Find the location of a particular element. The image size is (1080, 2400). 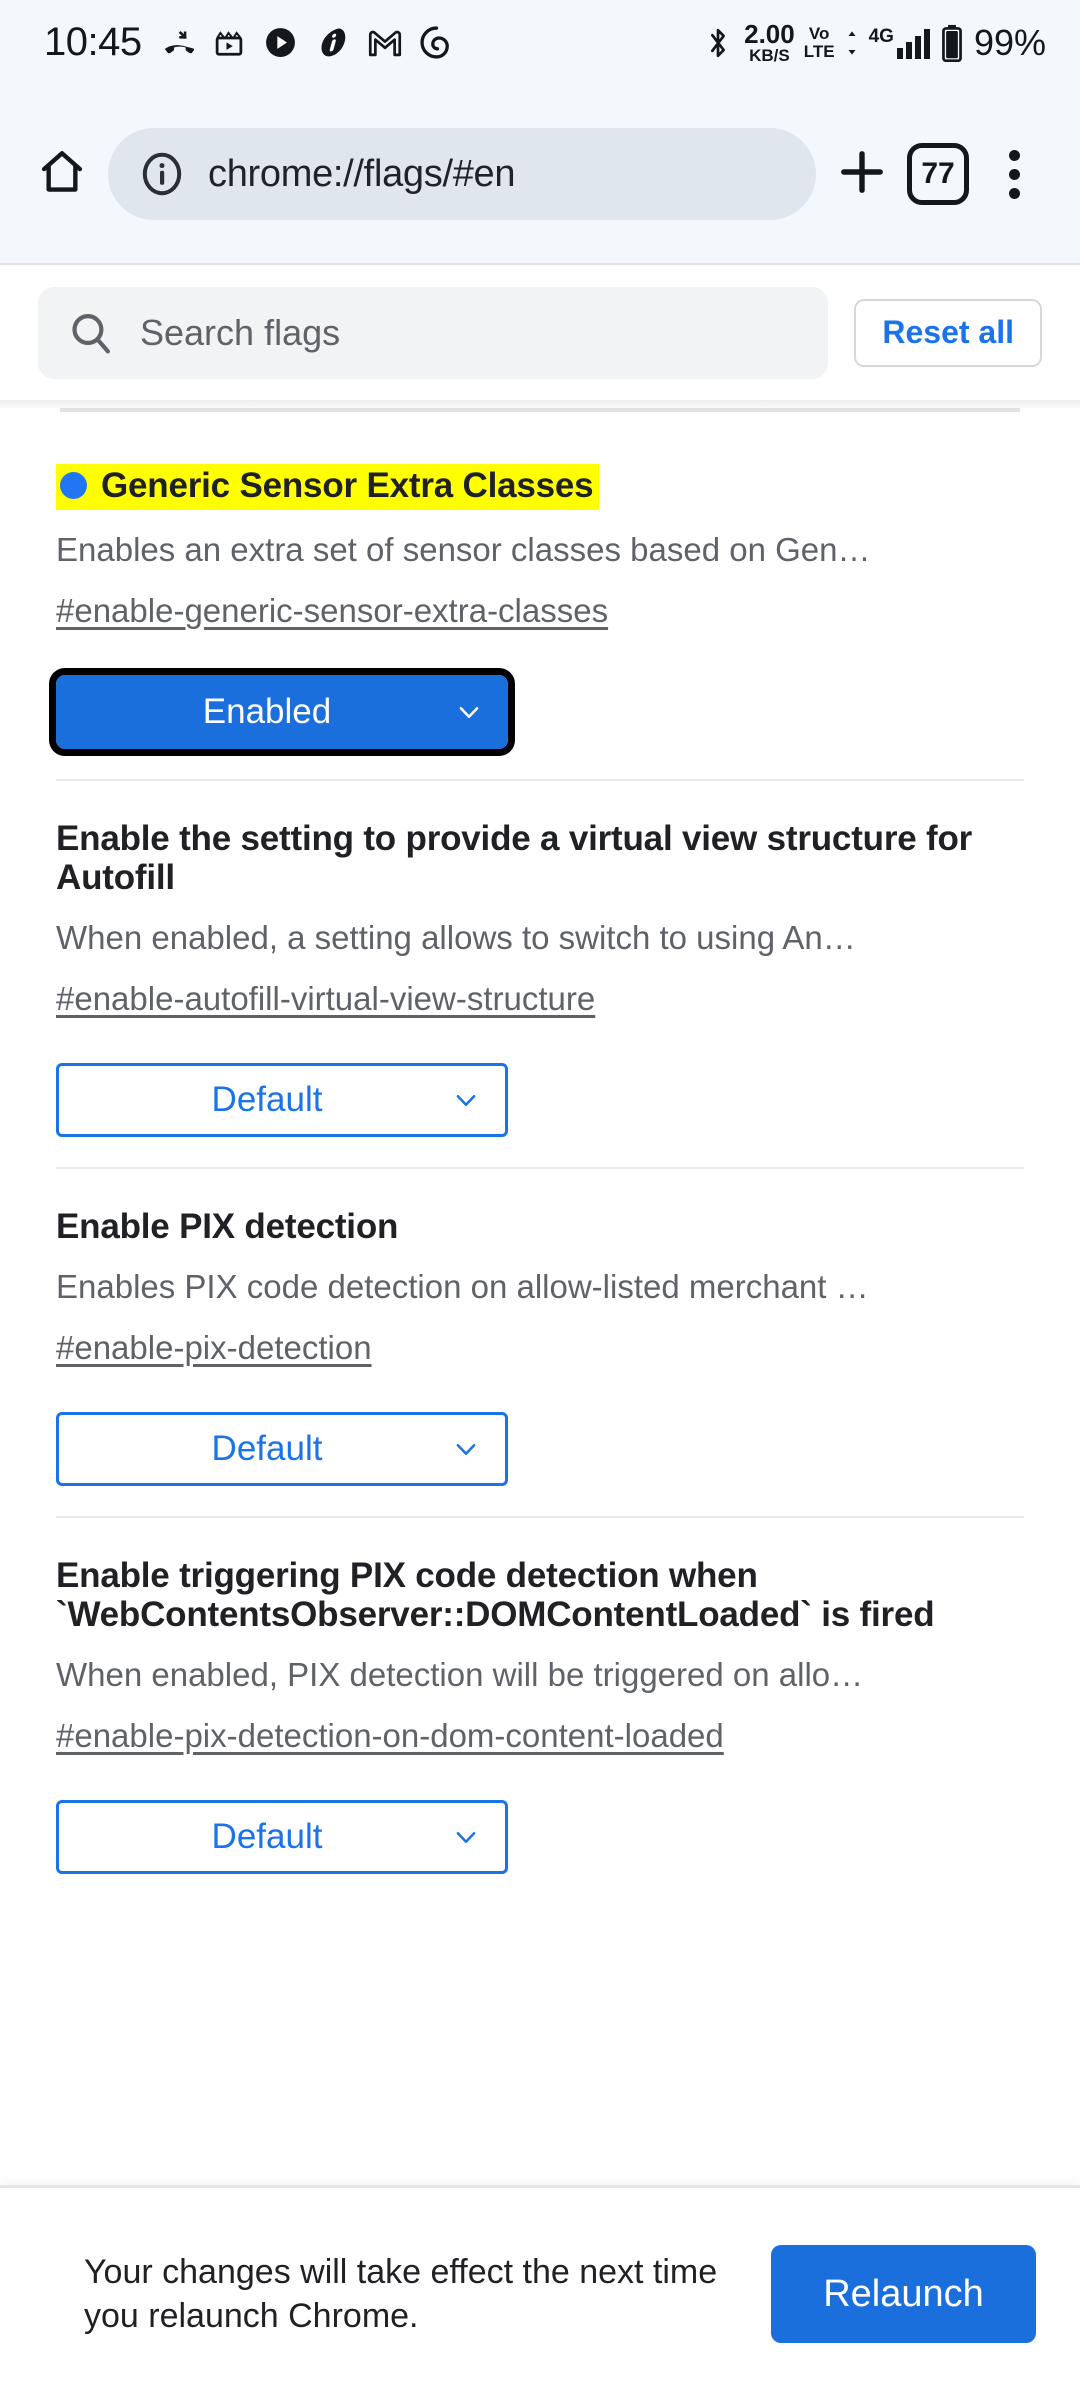

reset-all-button: Reset all is located at coordinates (948, 332).